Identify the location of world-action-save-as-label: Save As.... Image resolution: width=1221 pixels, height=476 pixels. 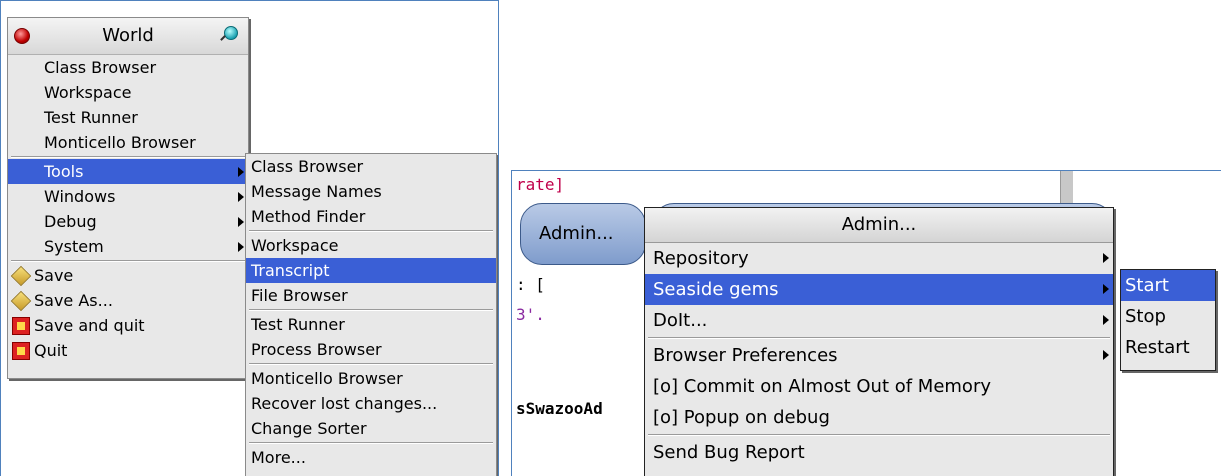
(73, 300).